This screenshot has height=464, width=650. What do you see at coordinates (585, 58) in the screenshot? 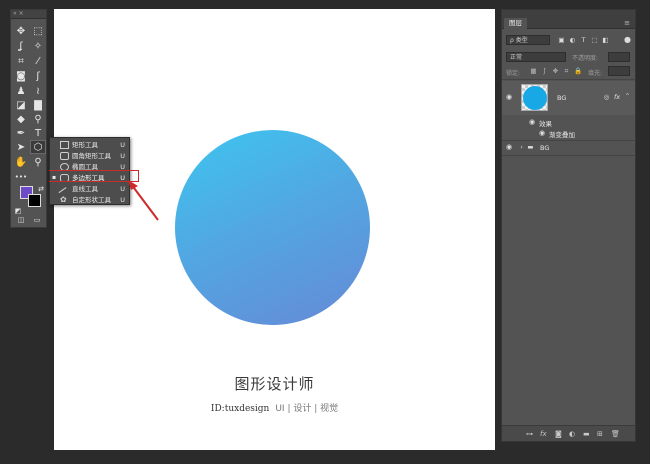
I see `opacity-label: 不透明度:` at bounding box center [585, 58].